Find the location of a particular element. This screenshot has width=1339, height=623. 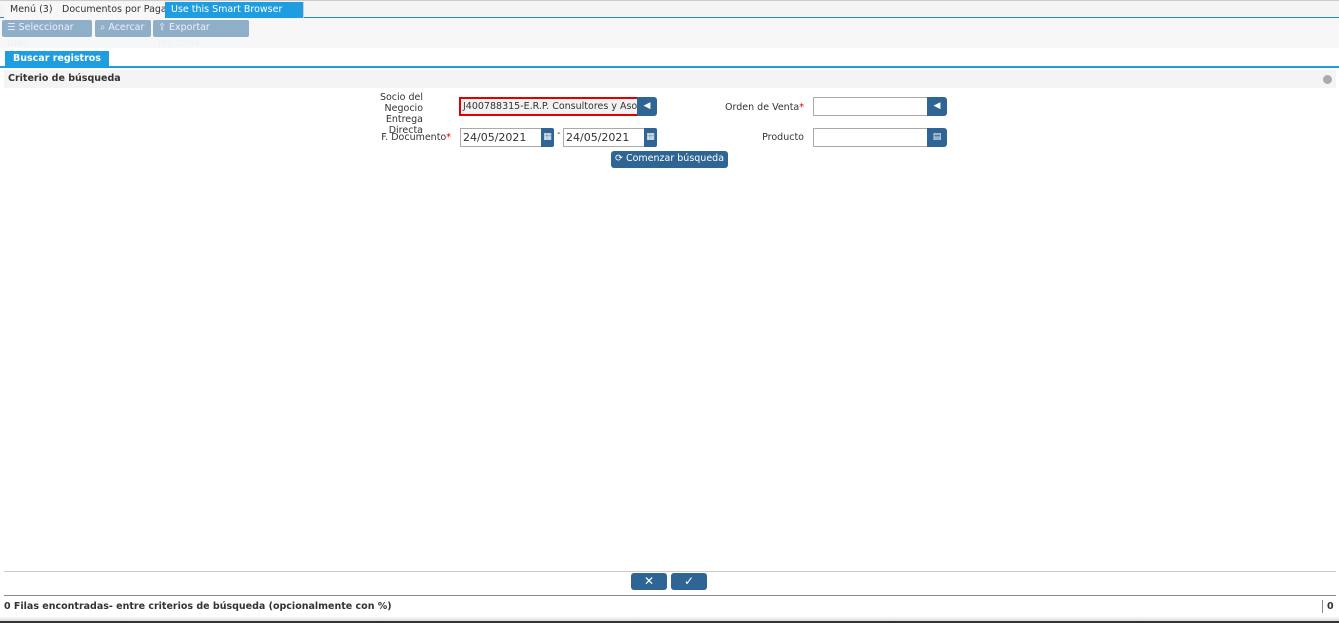

tab-smart-browser: Use this Smart Browser for ...✕ is located at coordinates (234, 16).